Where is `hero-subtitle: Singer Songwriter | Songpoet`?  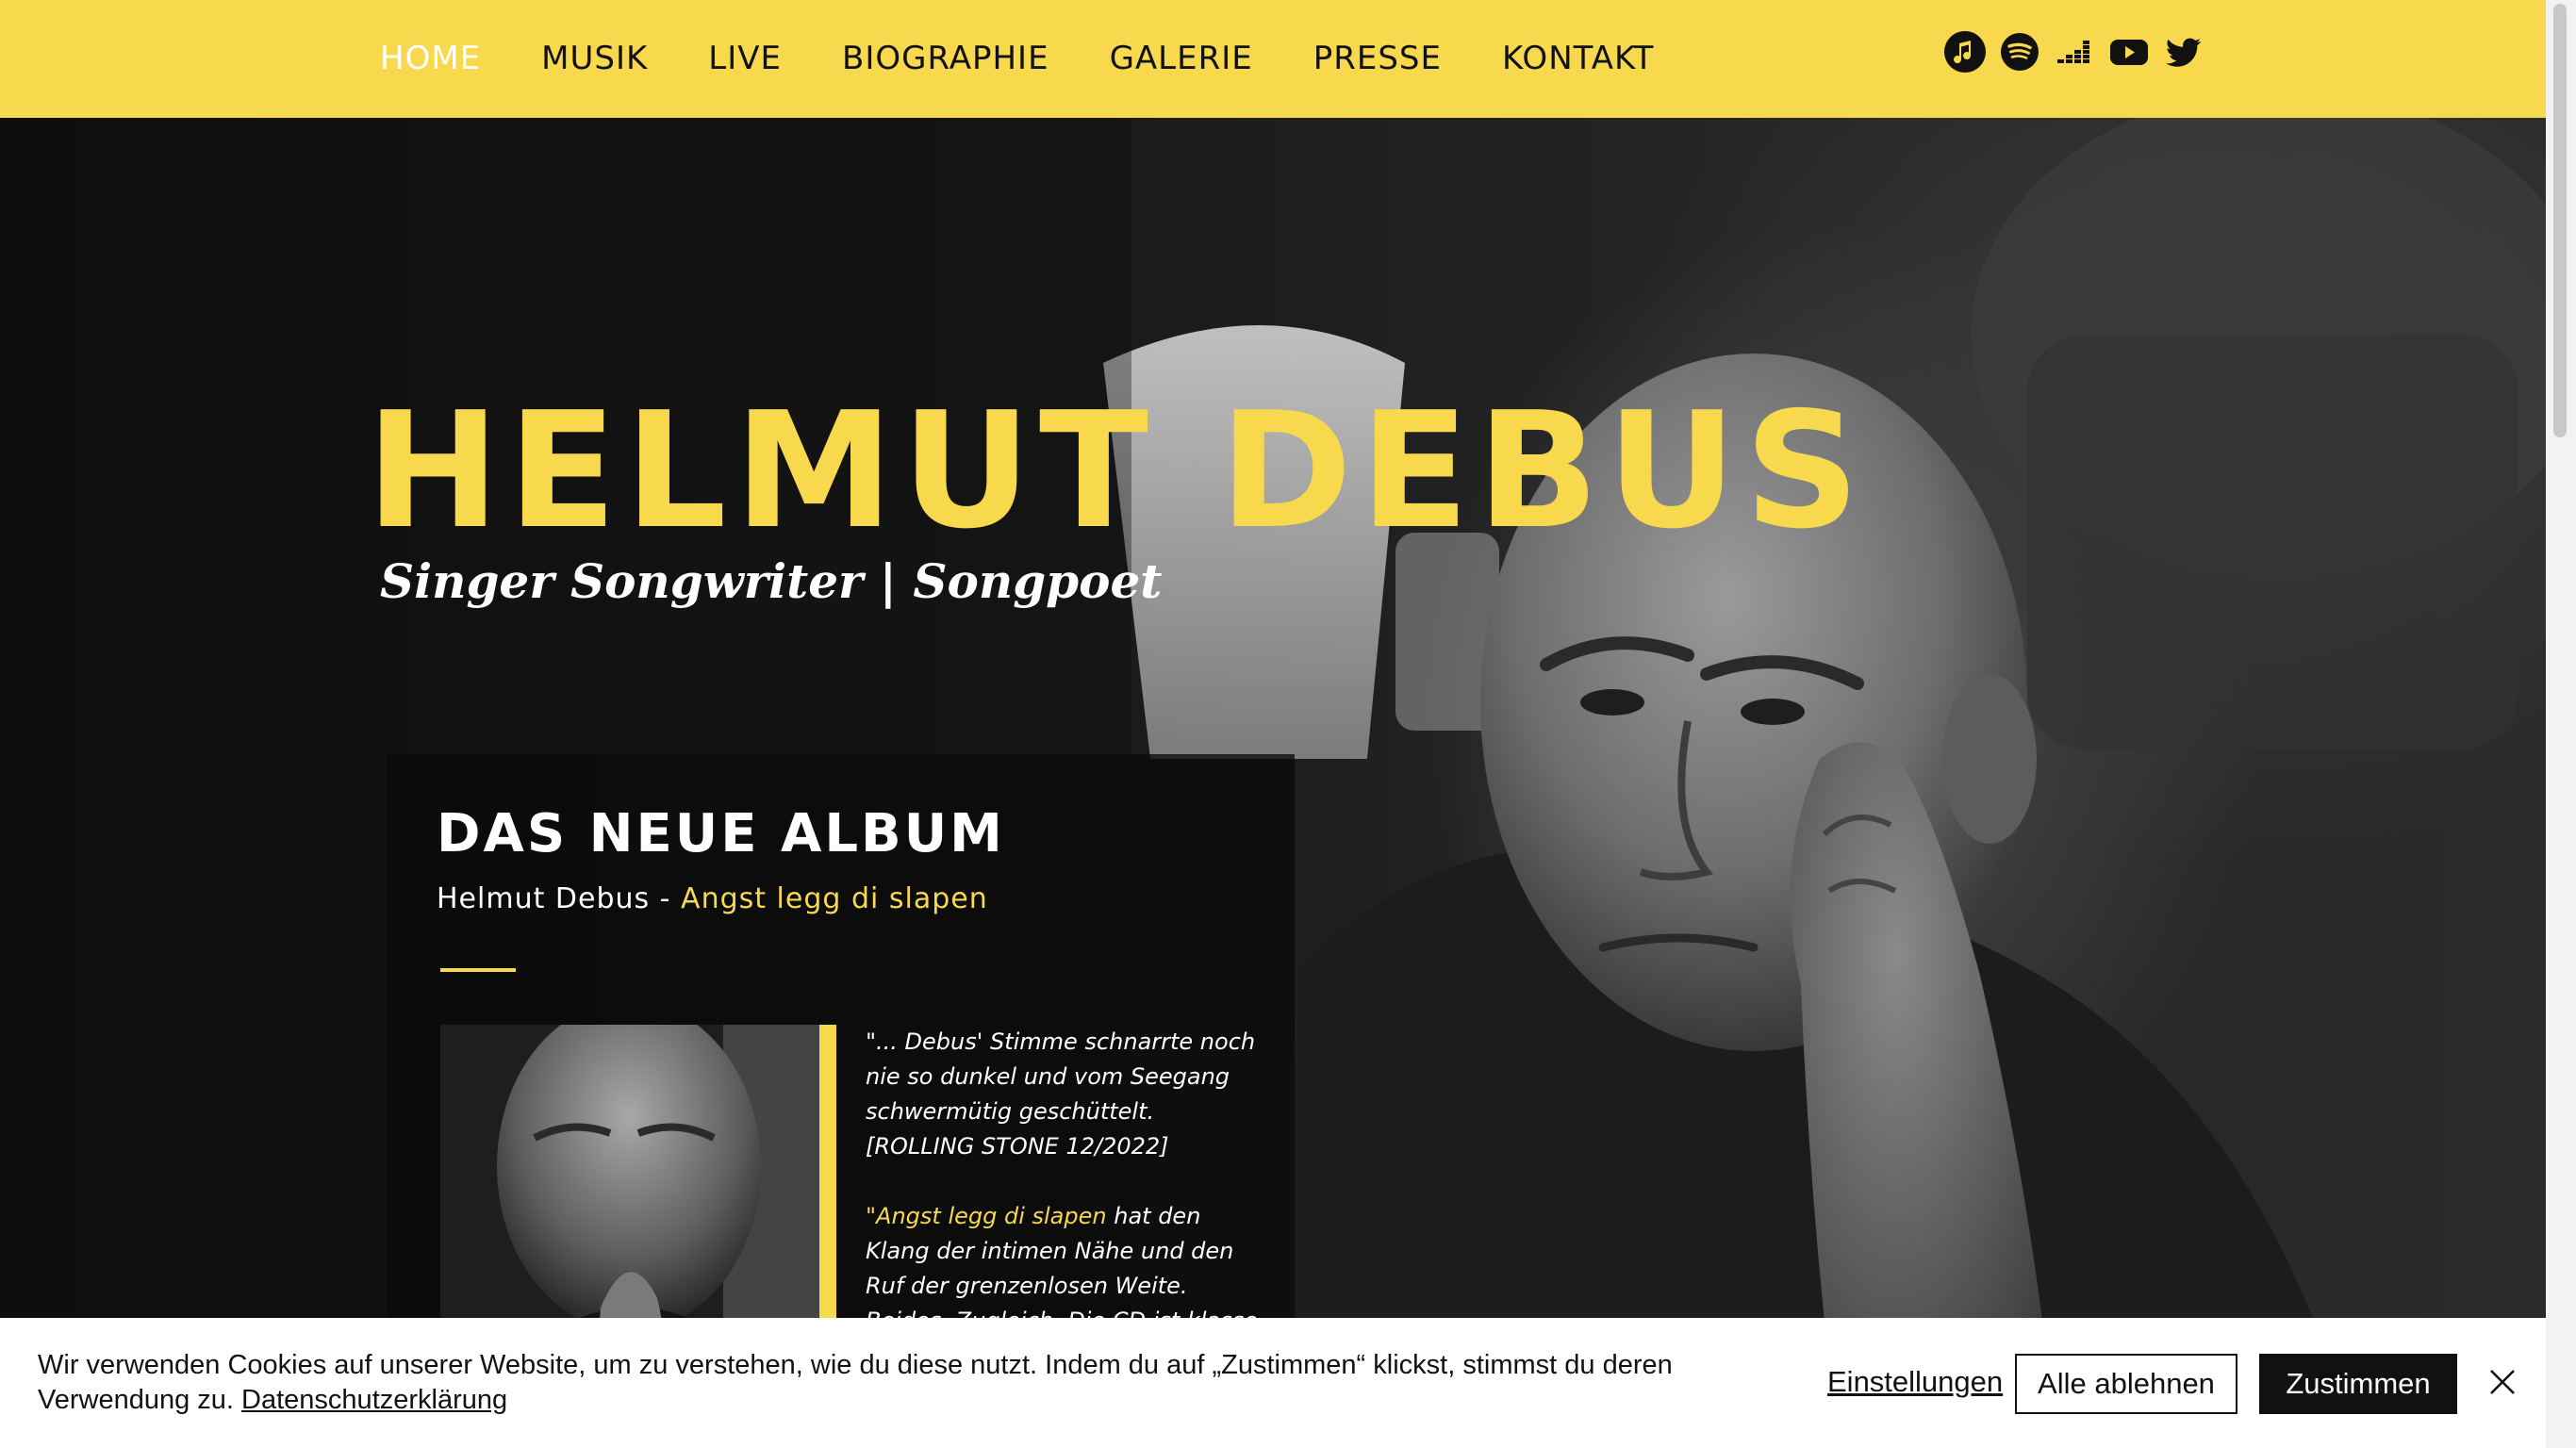
hero-subtitle: Singer Songwriter | Songpoet is located at coordinates (771, 581).